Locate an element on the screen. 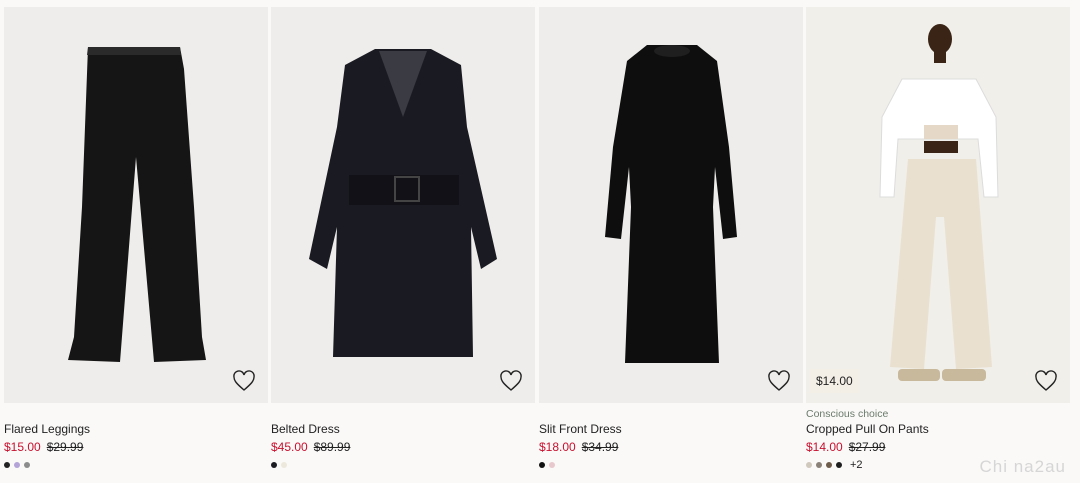 The width and height of the screenshot is (1080, 483). more-colors-count: +2 is located at coordinates (856, 465).